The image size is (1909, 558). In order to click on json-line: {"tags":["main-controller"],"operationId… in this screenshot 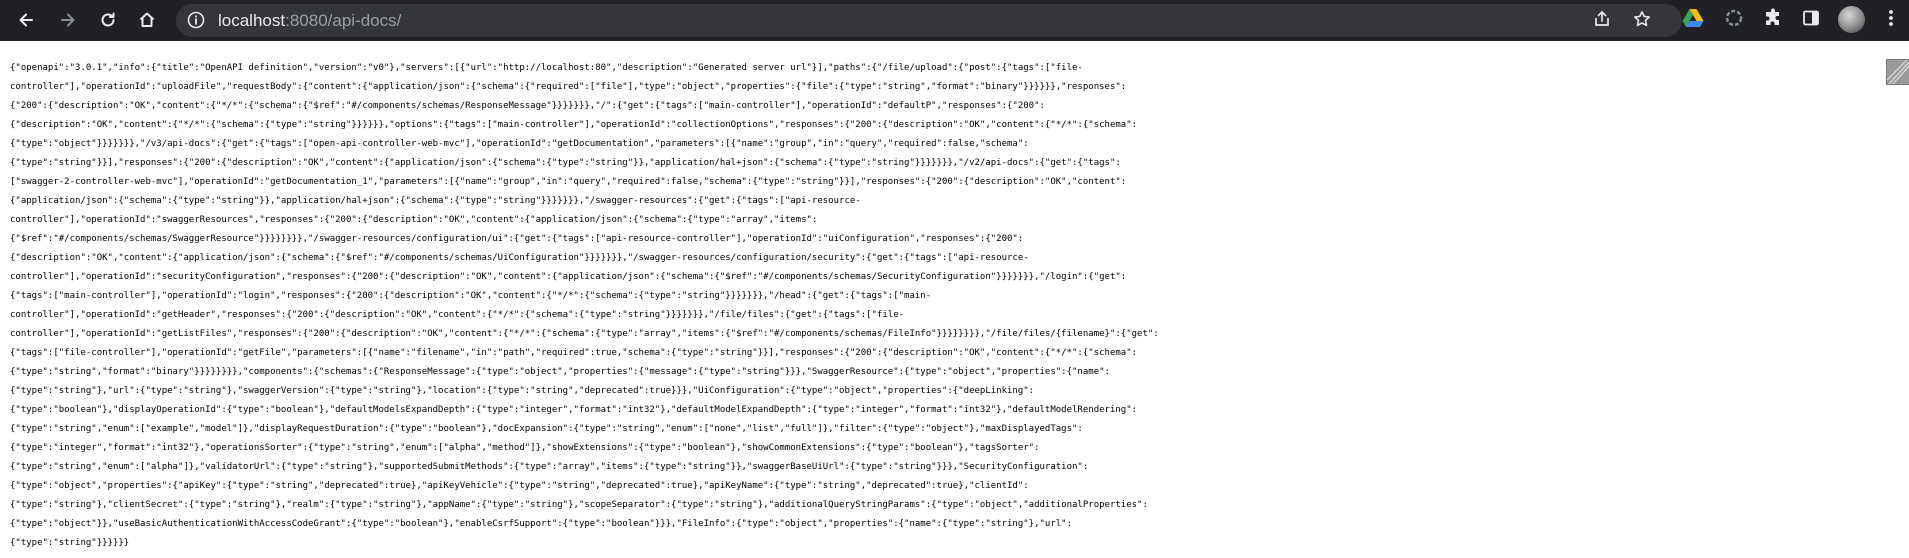, I will do `click(471, 296)`.